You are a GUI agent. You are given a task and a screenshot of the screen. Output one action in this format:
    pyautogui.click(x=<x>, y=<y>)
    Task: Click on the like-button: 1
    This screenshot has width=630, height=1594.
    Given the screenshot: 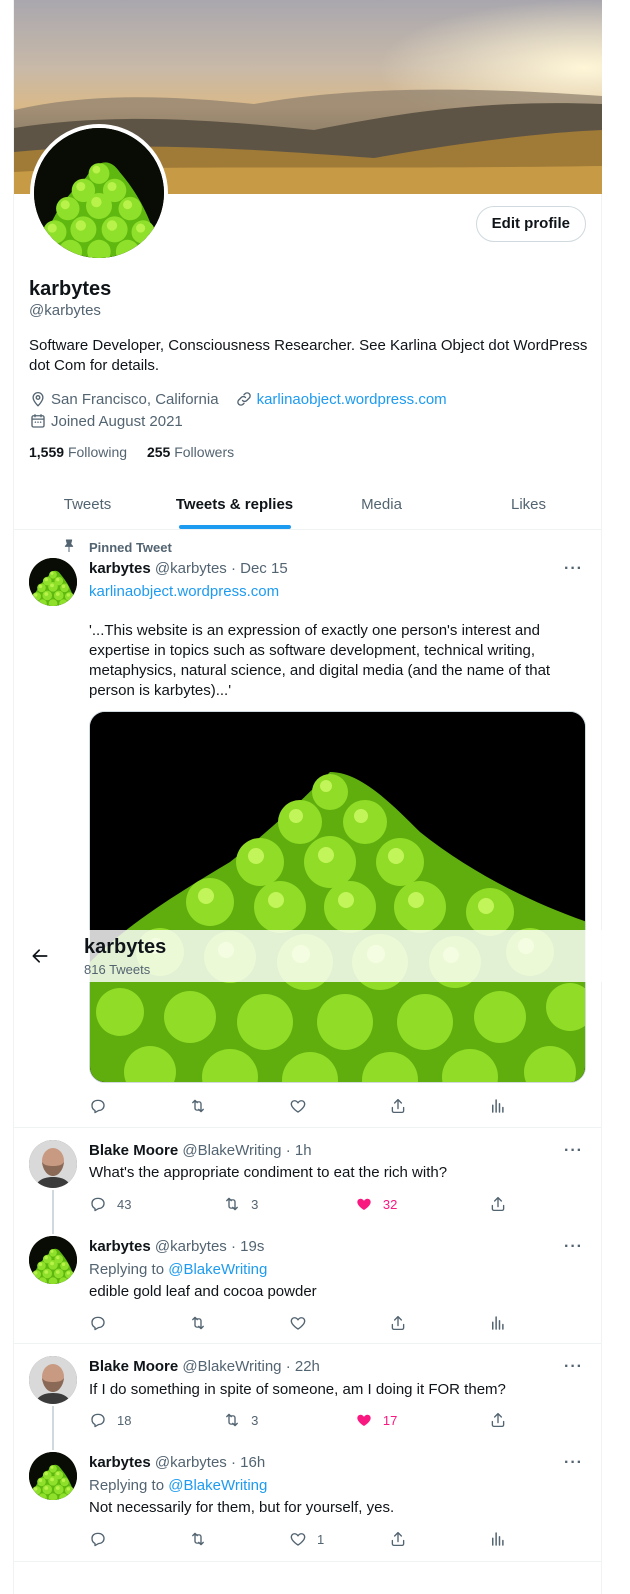 What is the action you would take?
    pyautogui.click(x=309, y=1539)
    